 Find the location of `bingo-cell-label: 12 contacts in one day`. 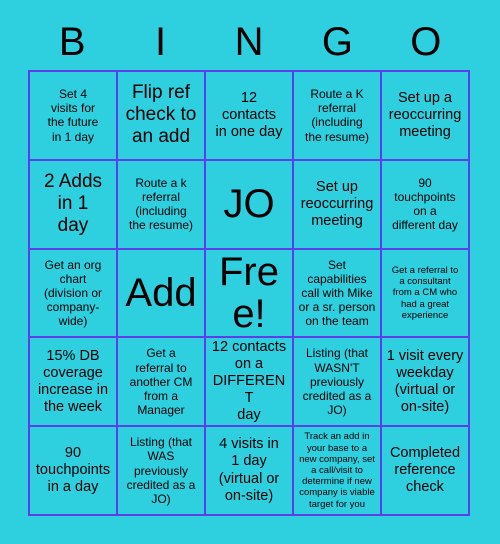

bingo-cell-label: 12 contacts in one day is located at coordinates (249, 114).